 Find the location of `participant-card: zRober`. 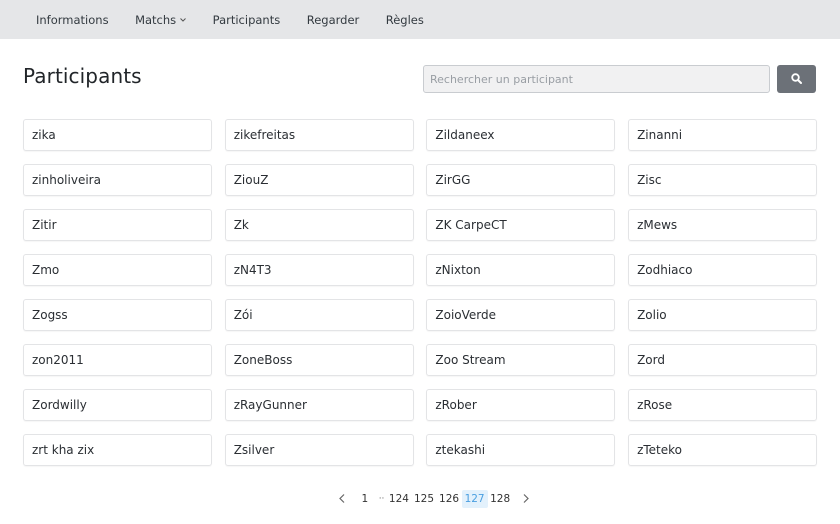

participant-card: zRober is located at coordinates (521, 405).